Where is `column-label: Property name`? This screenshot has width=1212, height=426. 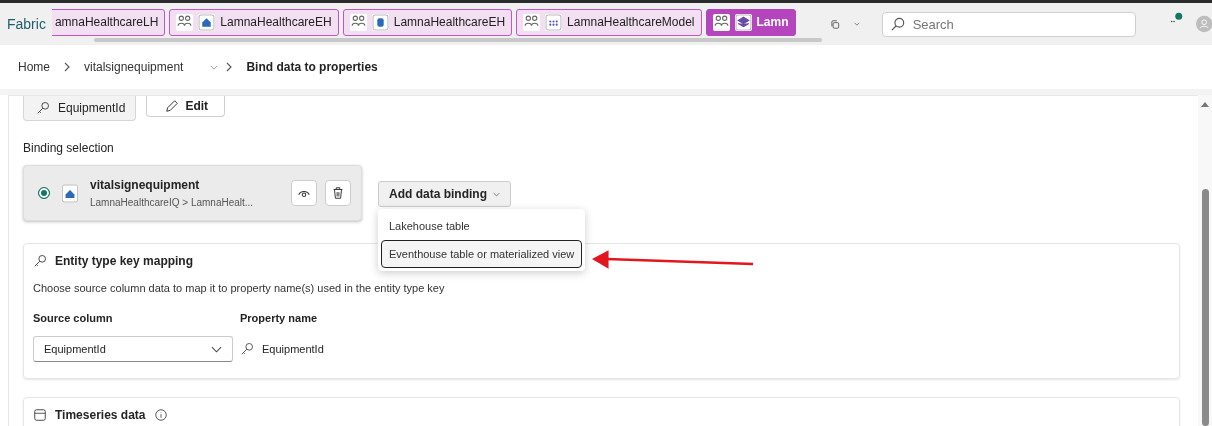 column-label: Property name is located at coordinates (279, 318).